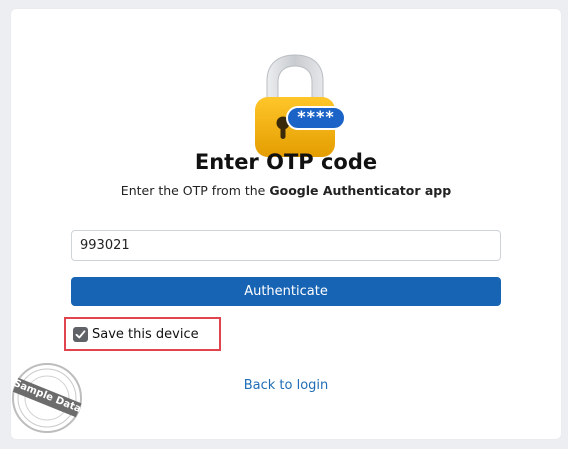 This screenshot has width=568, height=449. What do you see at coordinates (286, 162) in the screenshot?
I see `page-title: Enter OTP code` at bounding box center [286, 162].